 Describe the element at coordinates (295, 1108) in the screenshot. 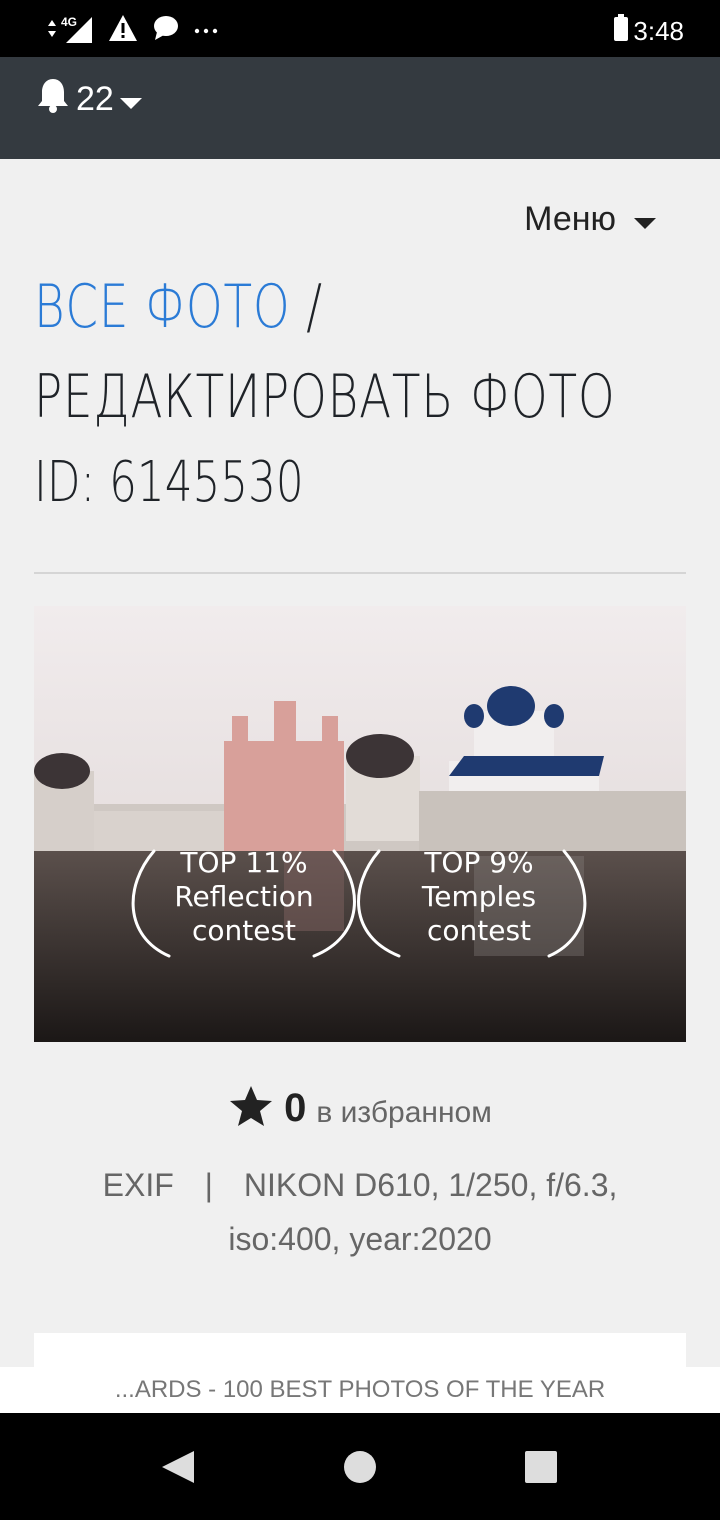

I see `favorites-count: 0` at that location.